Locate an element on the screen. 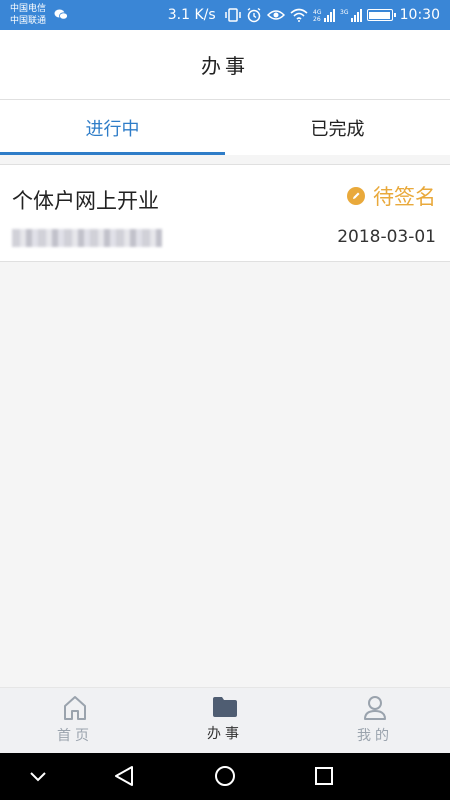  status-indicators: 3.1 K/s 4G 26 3G 10:30 is located at coordinates (304, 15).